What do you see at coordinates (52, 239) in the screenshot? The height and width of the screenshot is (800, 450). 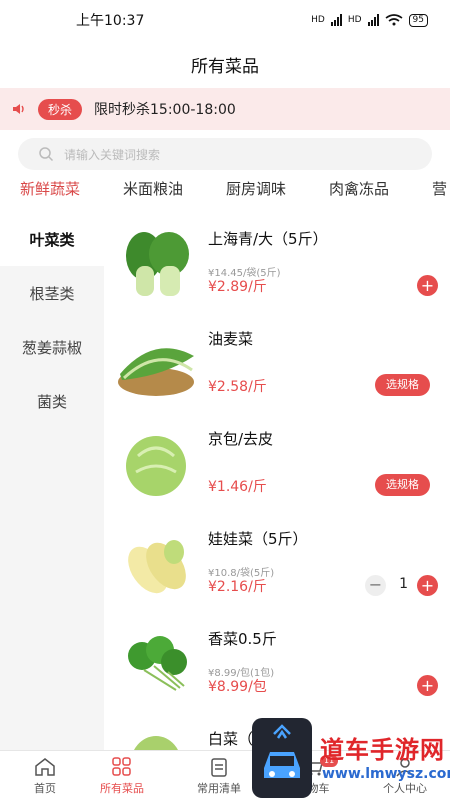 I see `sidebar-item-leafy: 叶菜类` at bounding box center [52, 239].